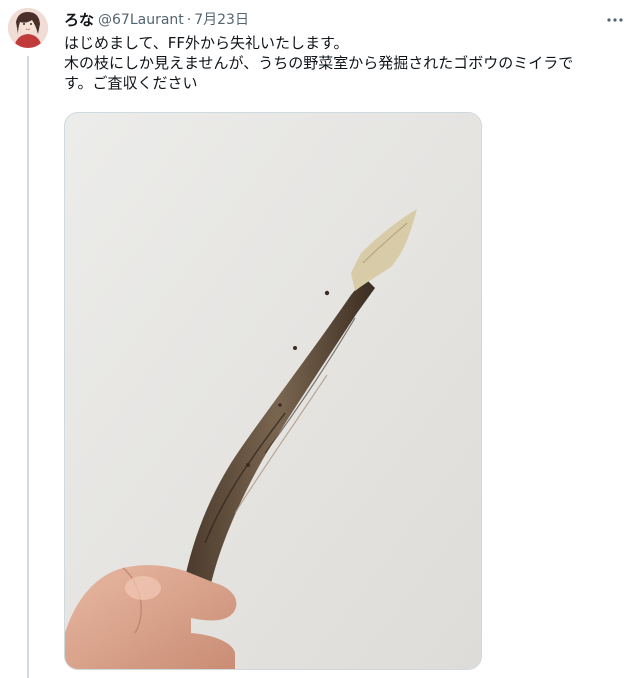 Image resolution: width=640 pixels, height=678 pixels. I want to click on avatar, so click(28, 28).